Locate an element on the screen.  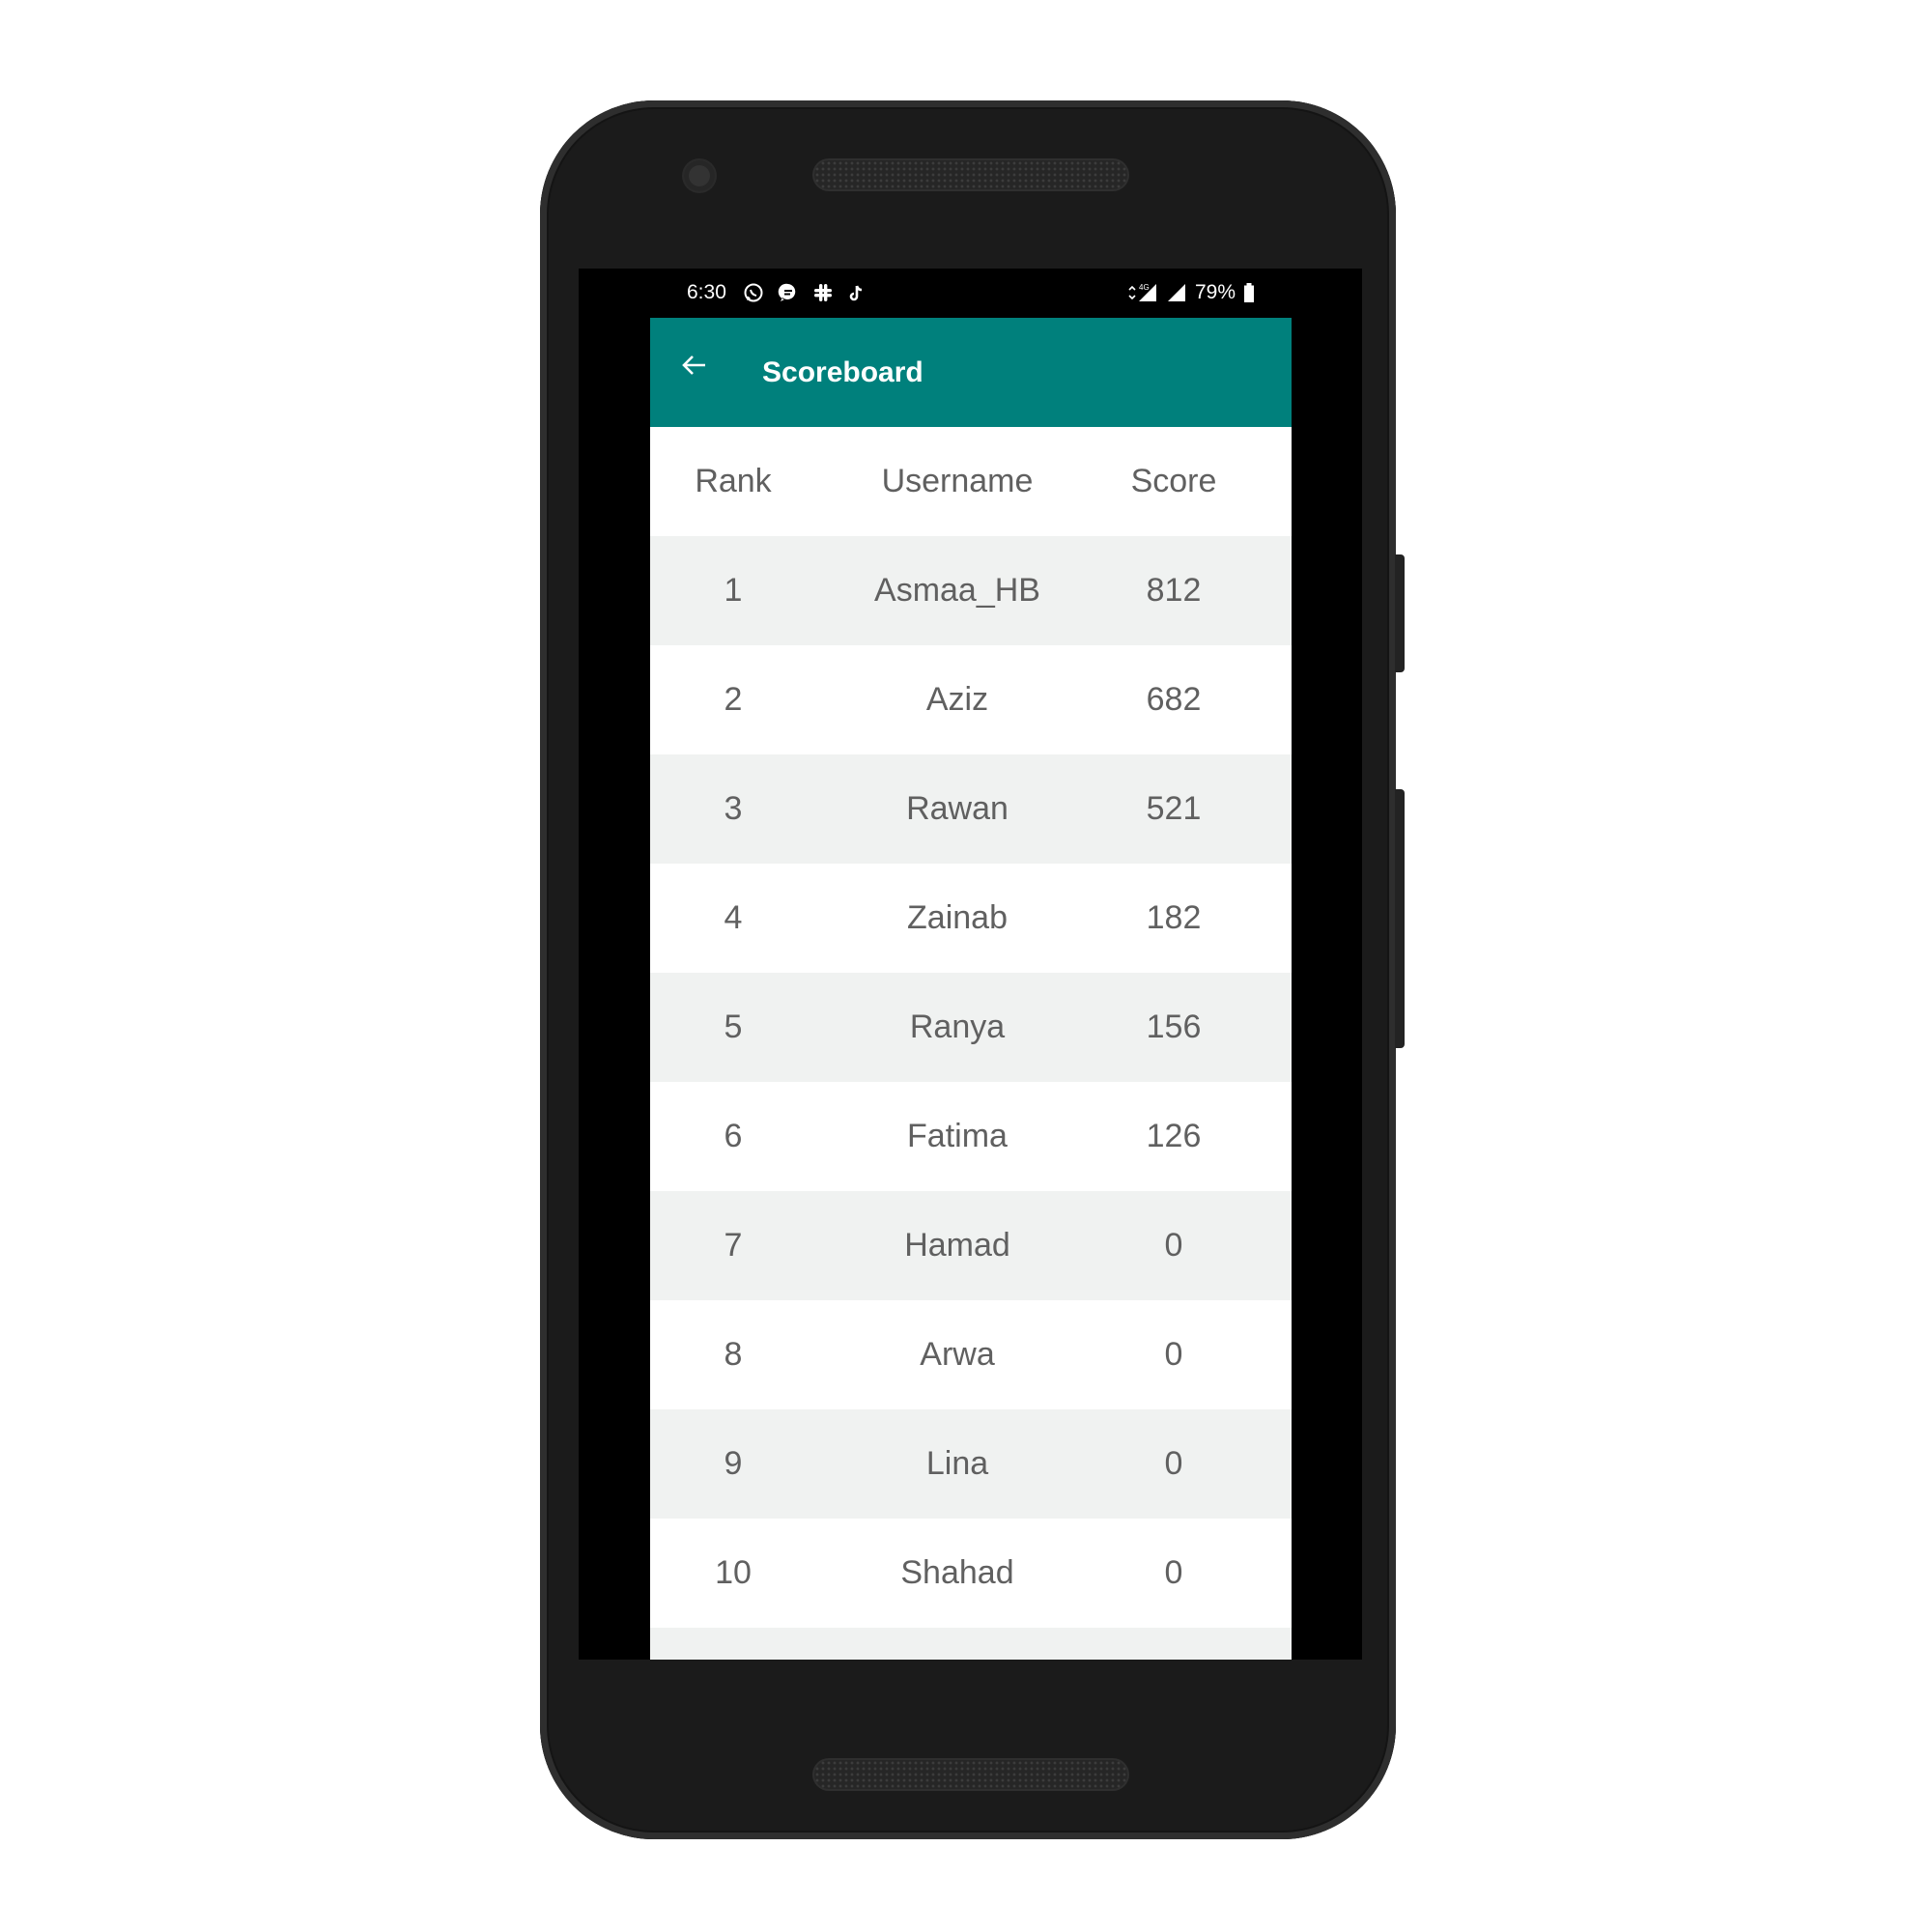
score-cell: 521 is located at coordinates (1174, 808).